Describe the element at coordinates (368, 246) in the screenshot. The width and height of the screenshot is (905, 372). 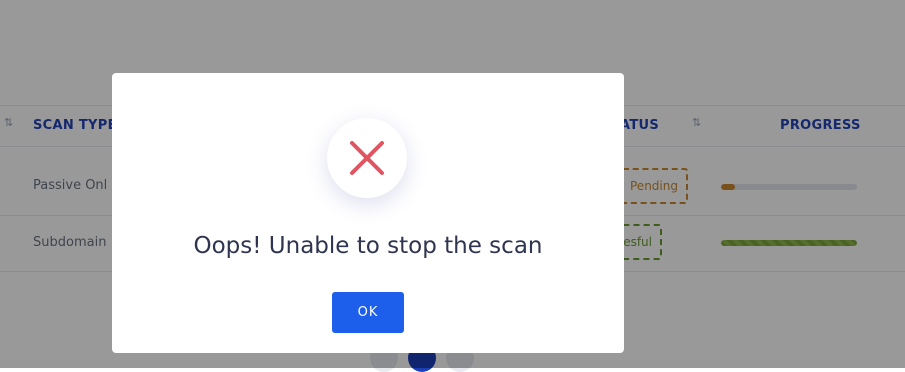
I see `dialog-title: Oops! Unable to stop the scan` at that location.